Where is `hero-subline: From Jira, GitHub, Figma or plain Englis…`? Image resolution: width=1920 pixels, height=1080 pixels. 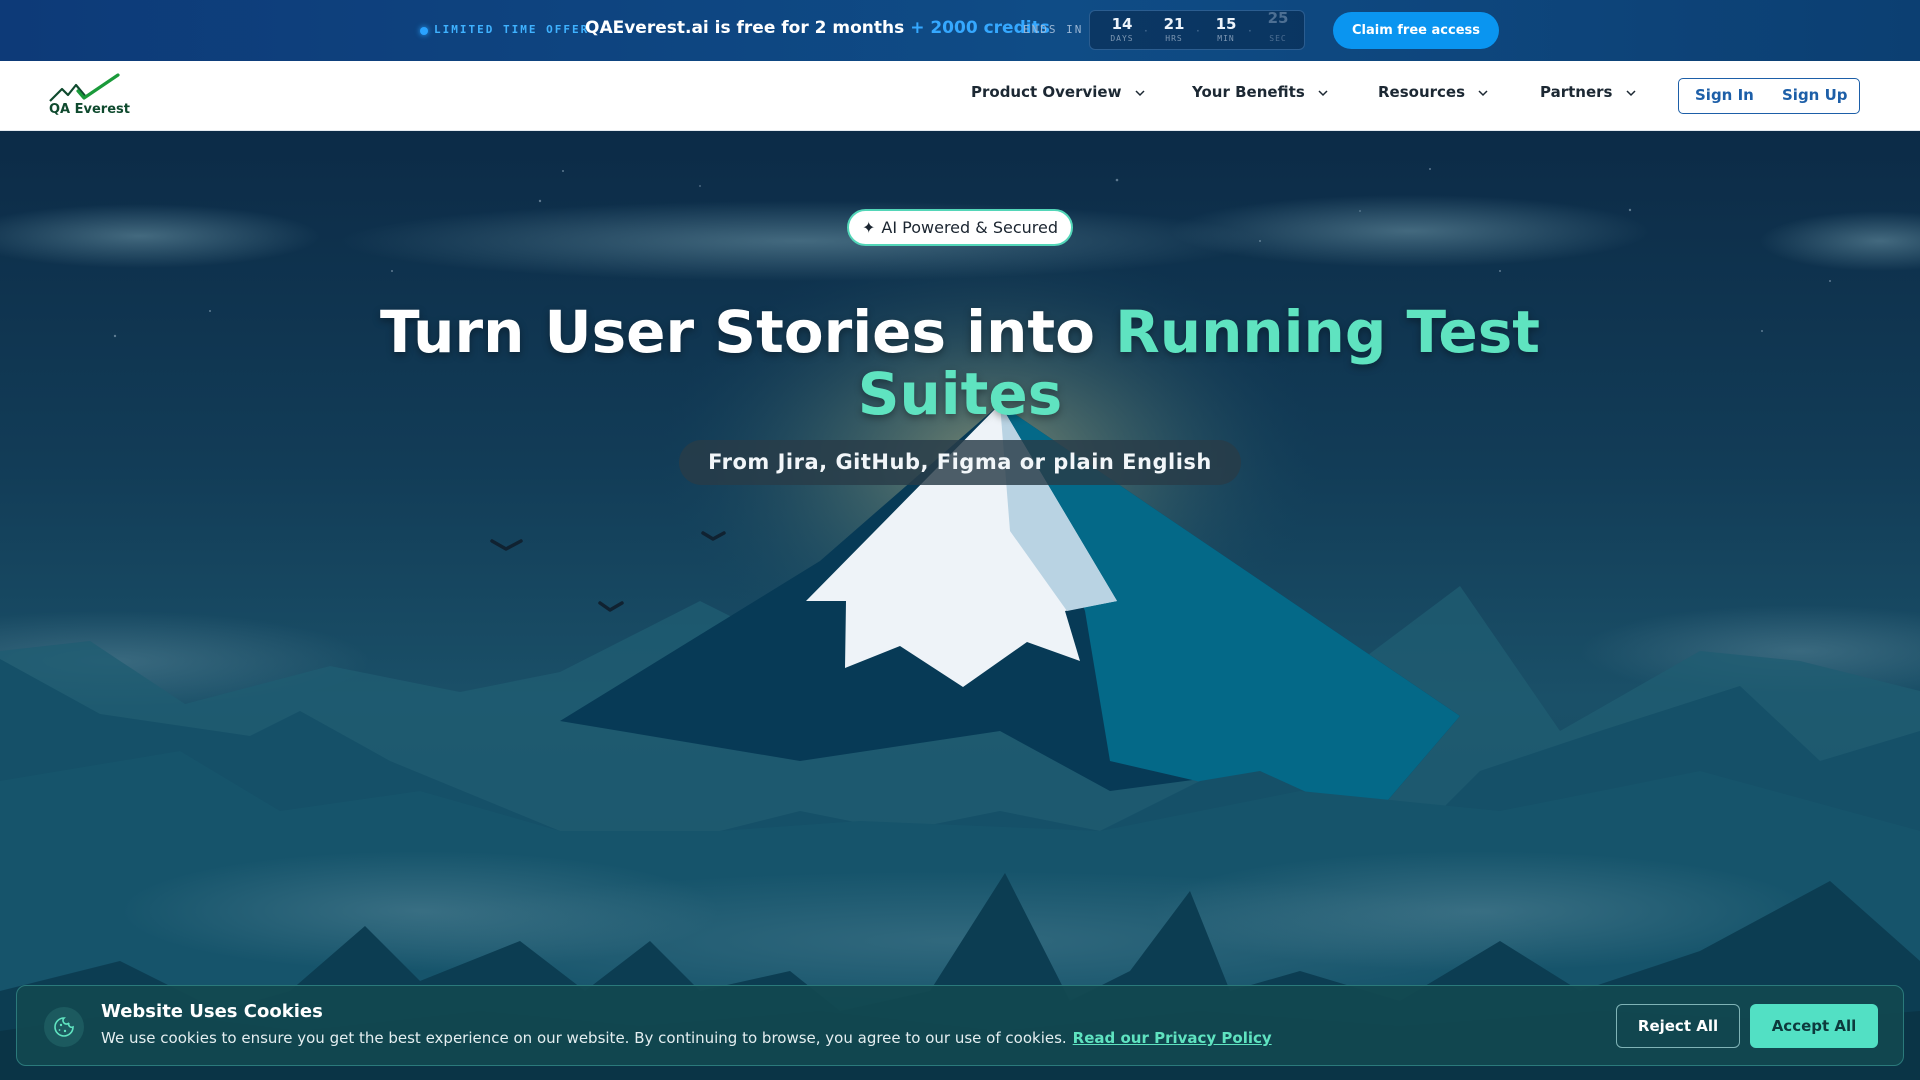
hero-subline: From Jira, GitHub, Figma or plain Englis… is located at coordinates (960, 462).